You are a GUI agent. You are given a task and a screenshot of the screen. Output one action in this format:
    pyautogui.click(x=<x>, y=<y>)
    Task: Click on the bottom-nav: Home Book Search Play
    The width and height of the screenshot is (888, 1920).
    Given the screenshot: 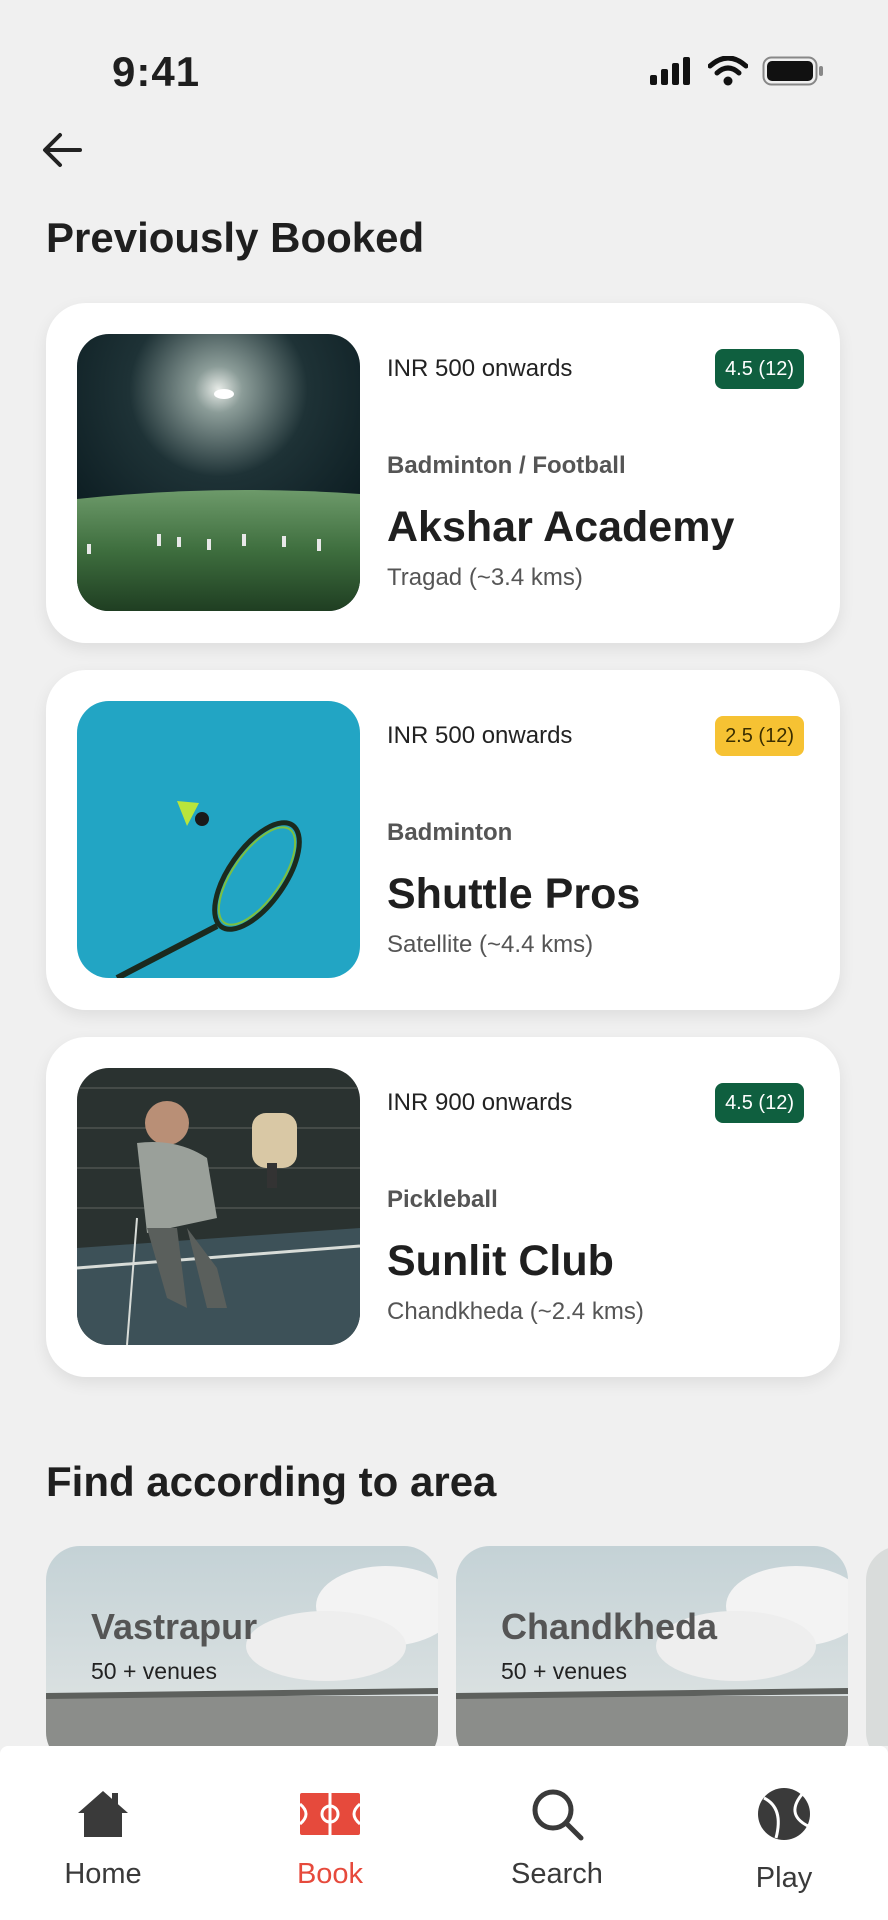 What is the action you would take?
    pyautogui.click(x=444, y=1833)
    